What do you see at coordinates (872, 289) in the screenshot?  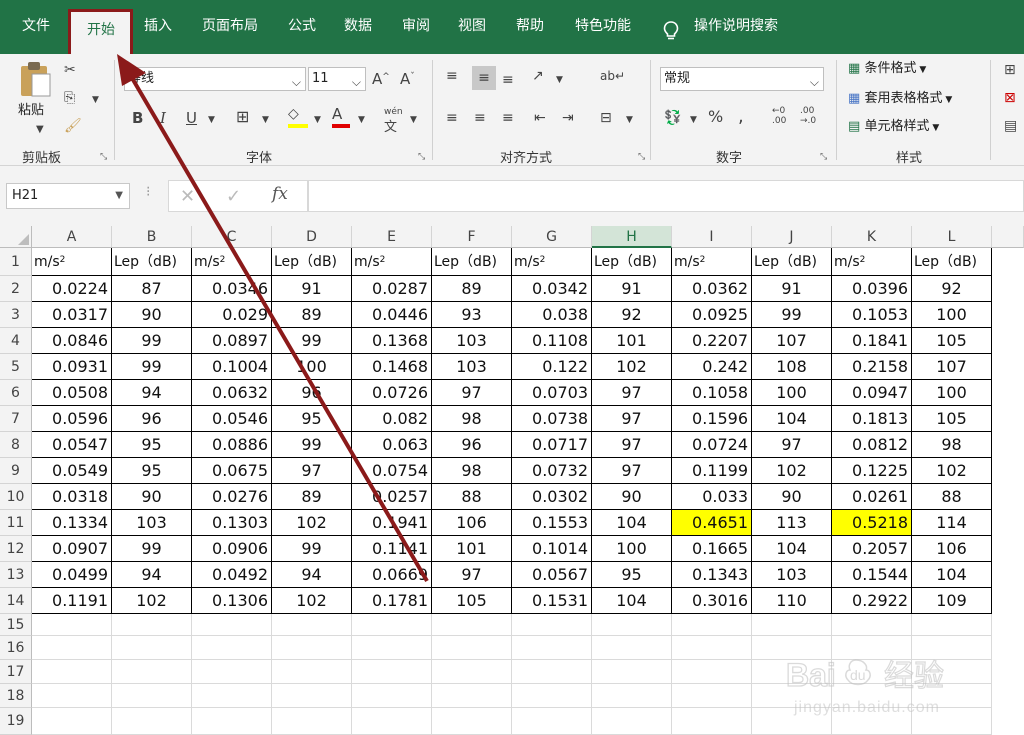 I see `cell-K2: 0.0396` at bounding box center [872, 289].